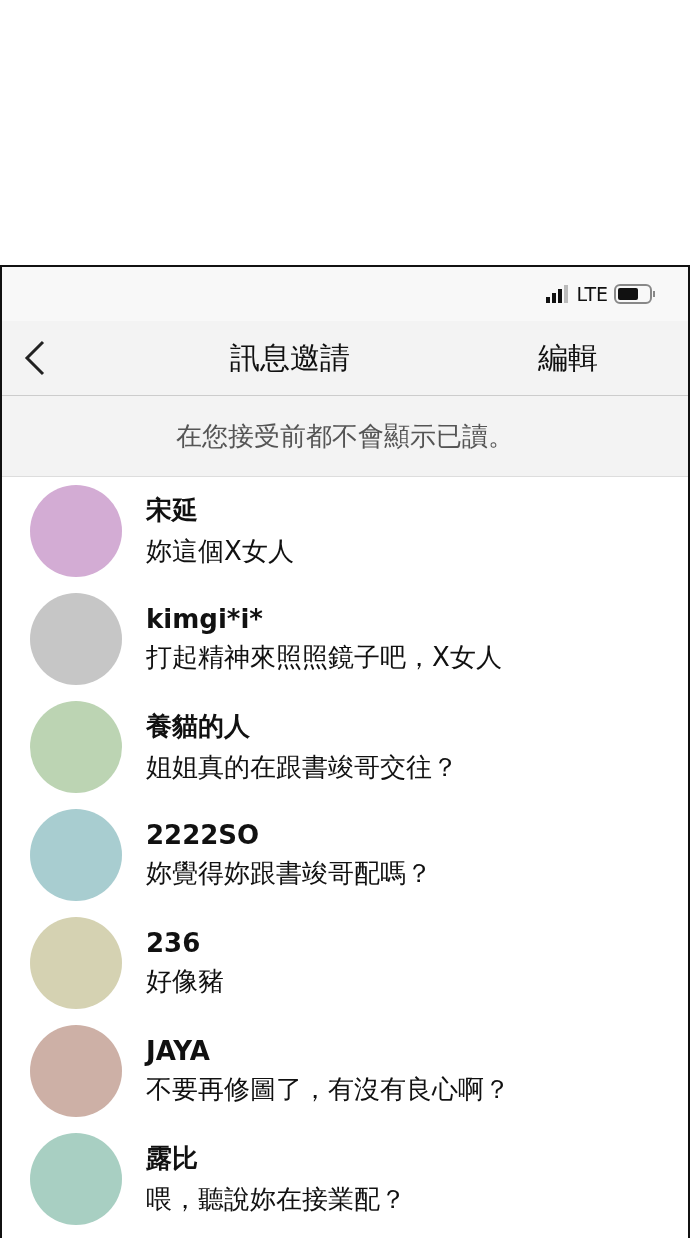  I want to click on message-preview: 不要再修圖了，有沒有良心啊？, so click(328, 1089).